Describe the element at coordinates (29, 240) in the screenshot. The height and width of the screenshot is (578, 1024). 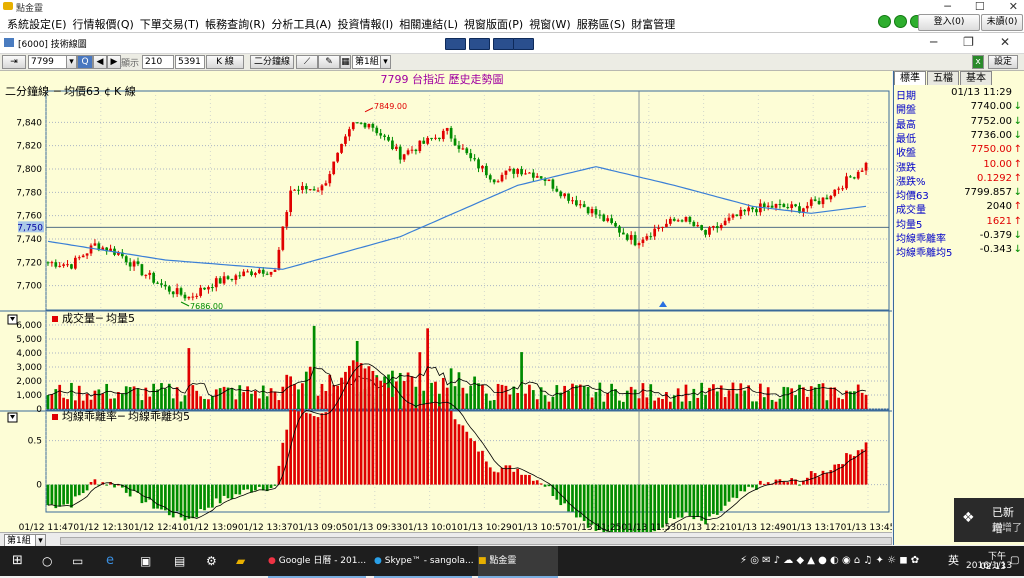
I see `price-tick-label: 7,740` at that location.